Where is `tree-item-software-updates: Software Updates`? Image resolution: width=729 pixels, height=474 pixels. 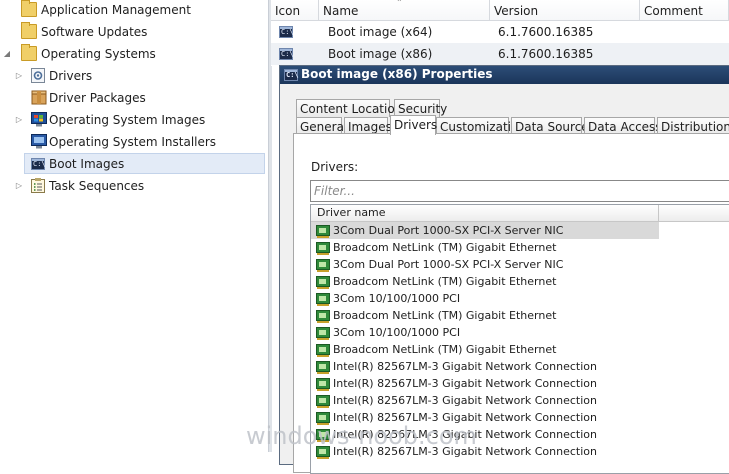
tree-item-software-updates: Software Updates is located at coordinates (132, 32).